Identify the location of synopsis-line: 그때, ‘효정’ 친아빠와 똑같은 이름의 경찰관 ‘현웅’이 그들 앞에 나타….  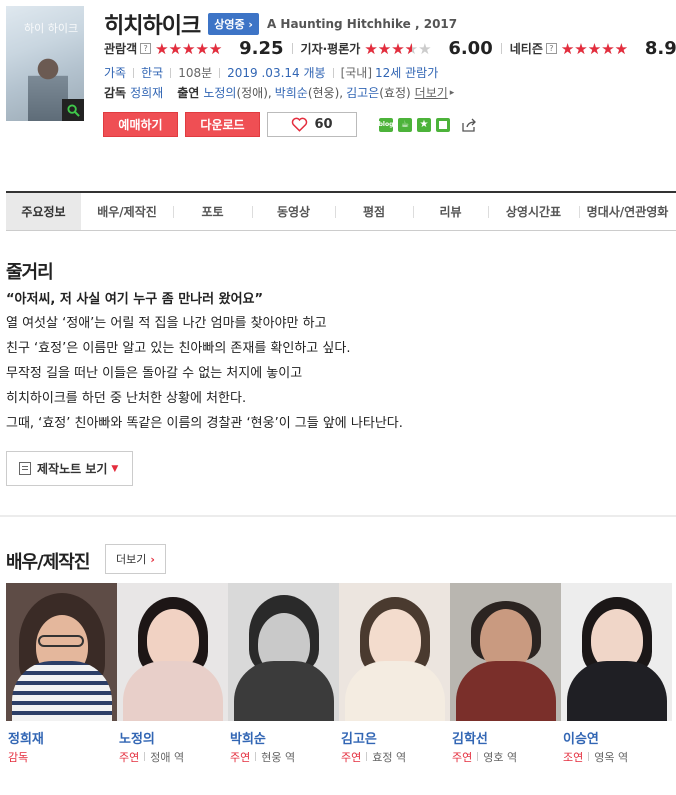
(204, 423).